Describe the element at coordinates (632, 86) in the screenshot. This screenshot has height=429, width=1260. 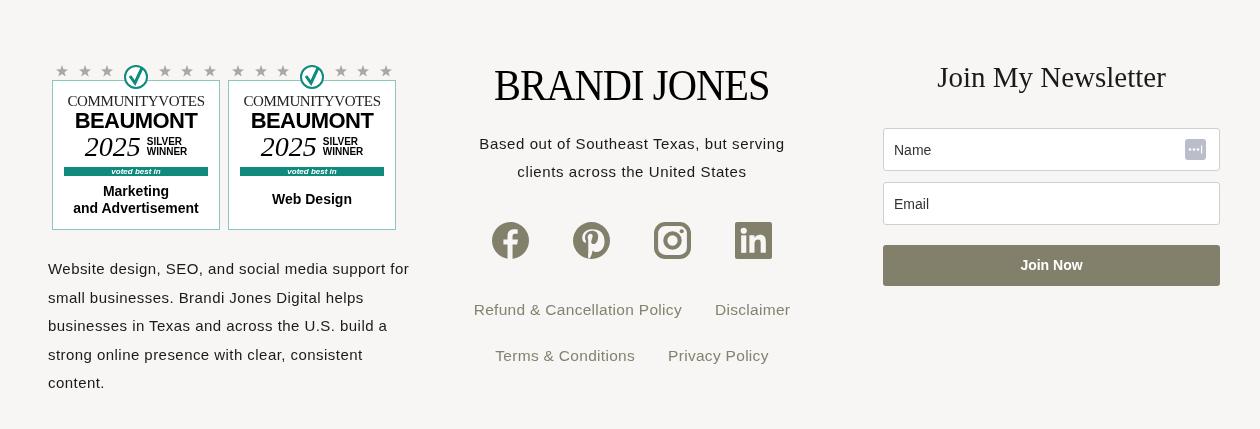
I see `brand-logo: BRANDI JONES` at that location.